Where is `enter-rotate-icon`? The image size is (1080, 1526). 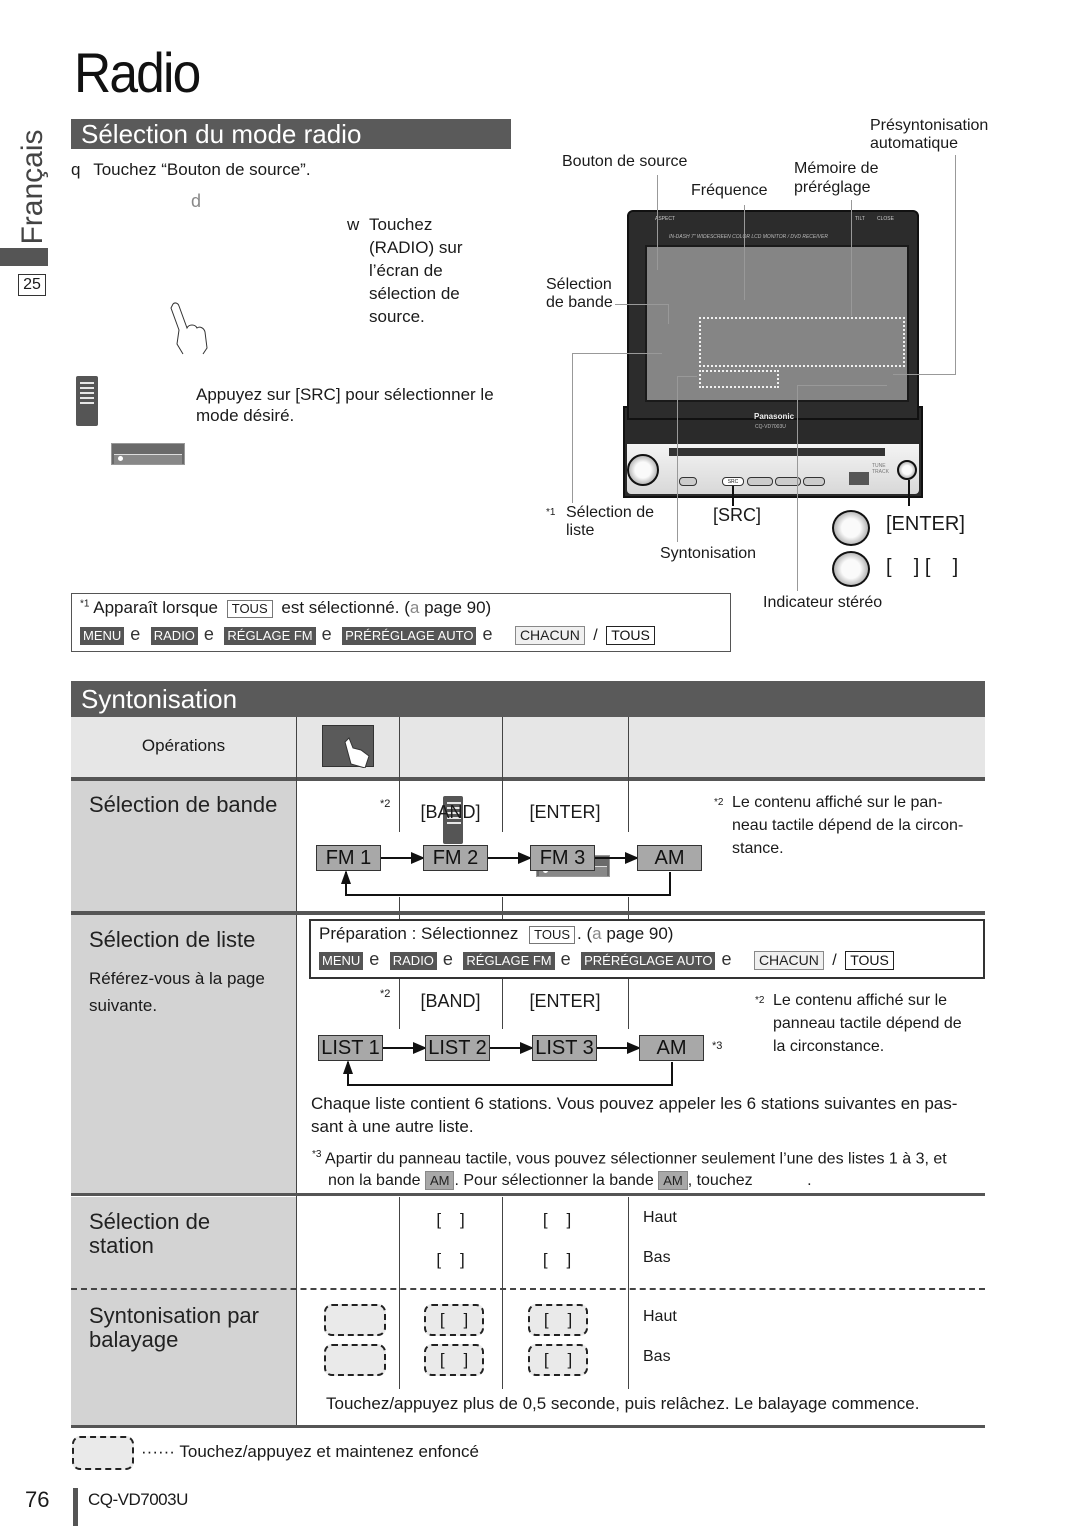
enter-rotate-icon is located at coordinates (851, 569).